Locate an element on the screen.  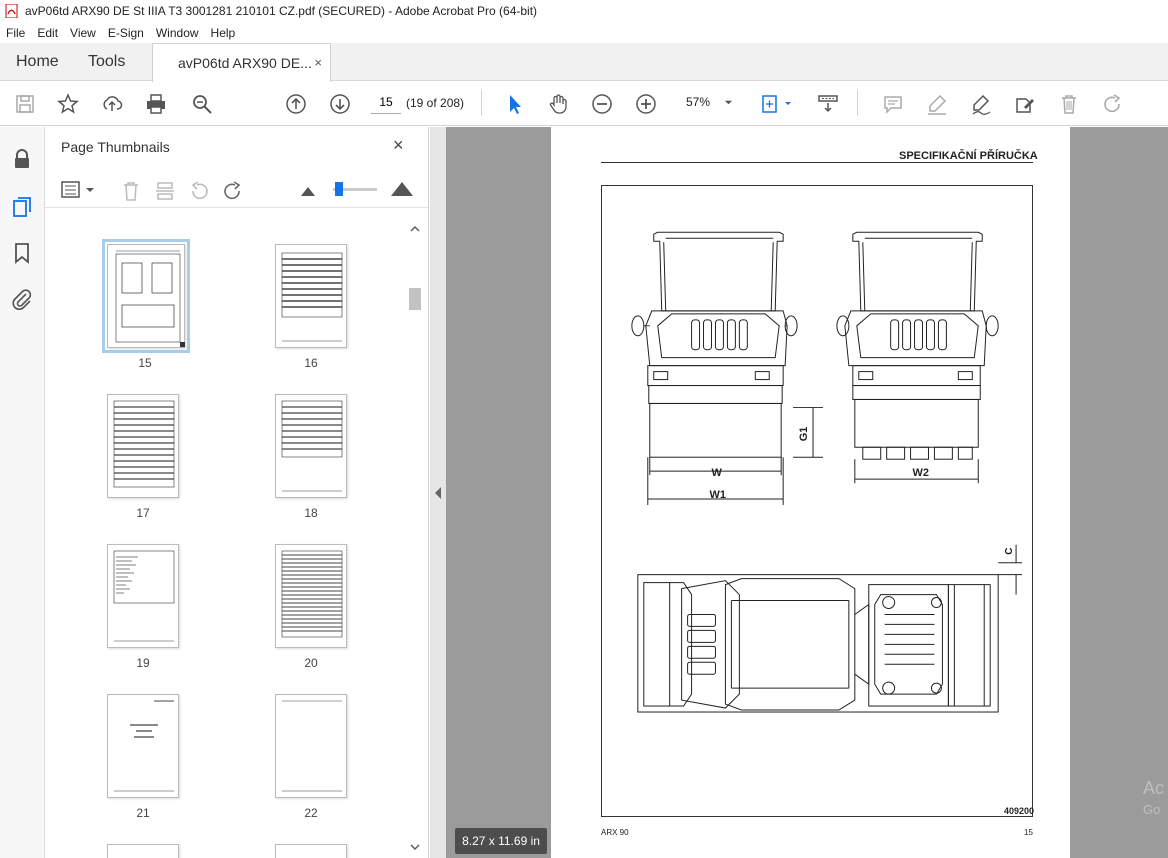
lock-icon is located at coordinates (22, 159).